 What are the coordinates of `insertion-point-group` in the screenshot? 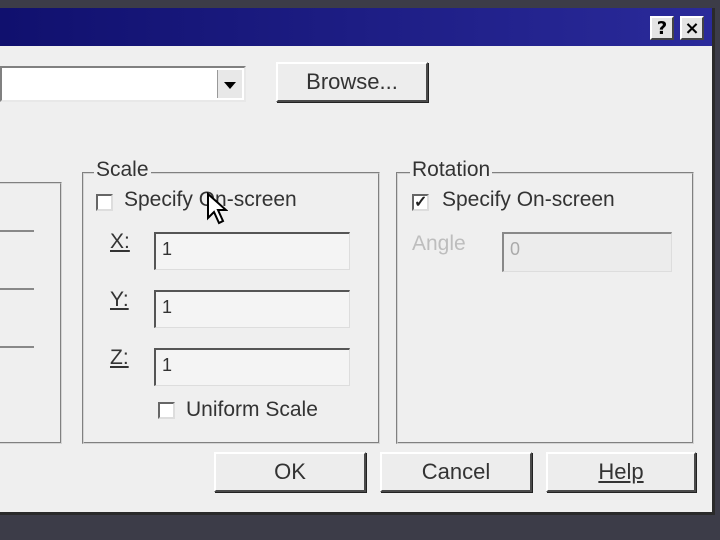 It's located at (31, 313).